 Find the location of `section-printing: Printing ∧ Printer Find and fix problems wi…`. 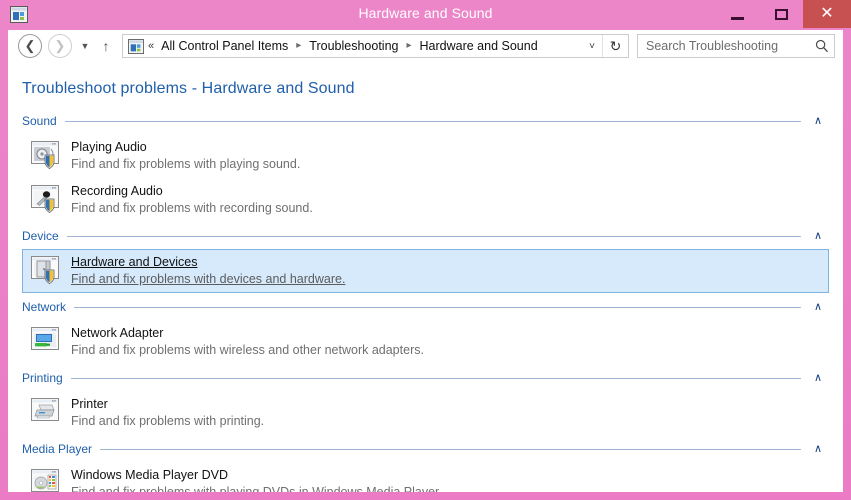

section-printing: Printing ∧ Printer Find and fix problems wi… is located at coordinates (425, 404).